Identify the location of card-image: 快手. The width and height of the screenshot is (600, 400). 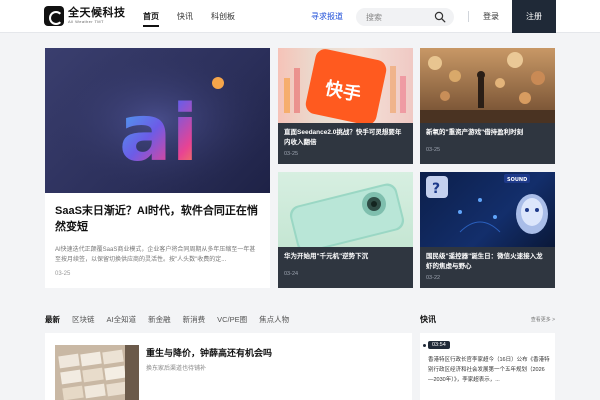
(345, 85).